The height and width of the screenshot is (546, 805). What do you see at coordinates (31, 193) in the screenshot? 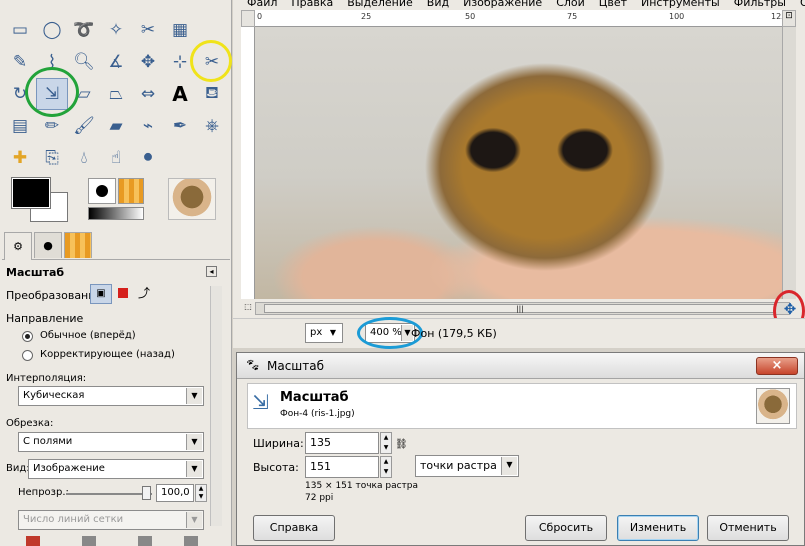
I see `foreground-color-swatch` at bounding box center [31, 193].